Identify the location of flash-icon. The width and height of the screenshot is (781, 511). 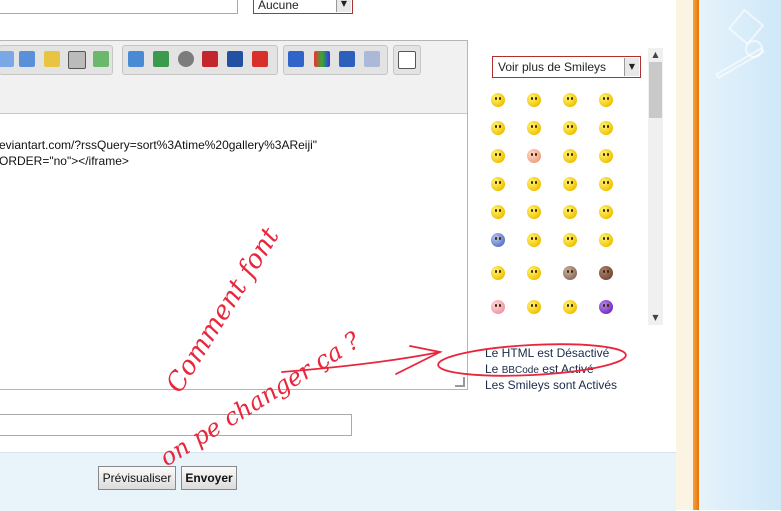
(260, 59).